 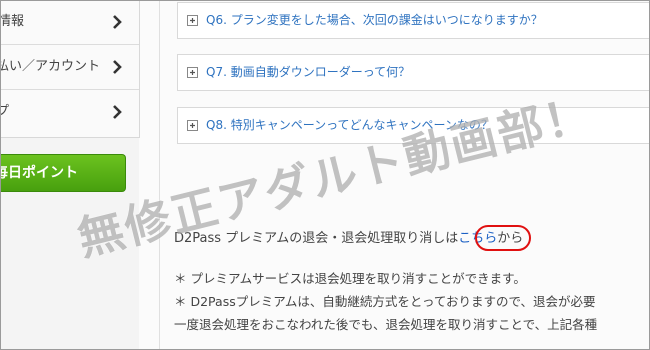 I want to click on sidebar-item-info: 情報, so click(x=69, y=22).